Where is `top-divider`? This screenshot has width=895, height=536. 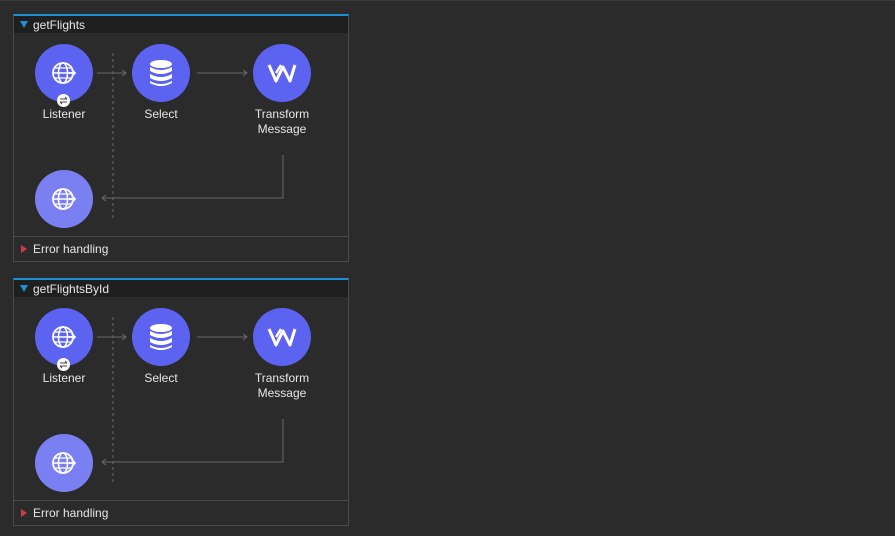
top-divider is located at coordinates (447, 0).